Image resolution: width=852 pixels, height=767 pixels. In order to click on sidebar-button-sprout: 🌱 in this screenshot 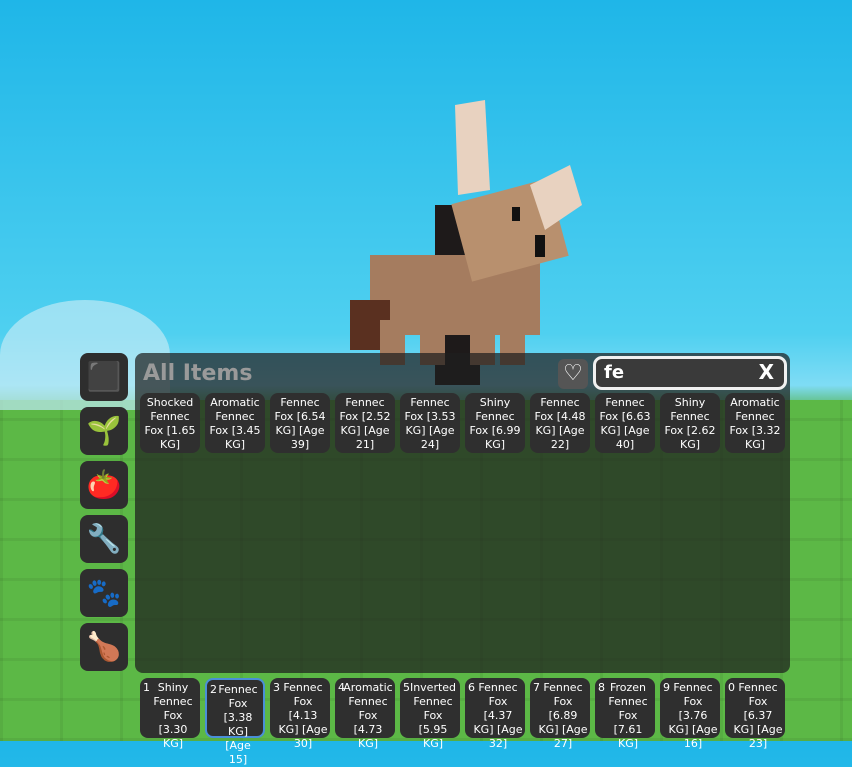, I will do `click(104, 431)`.